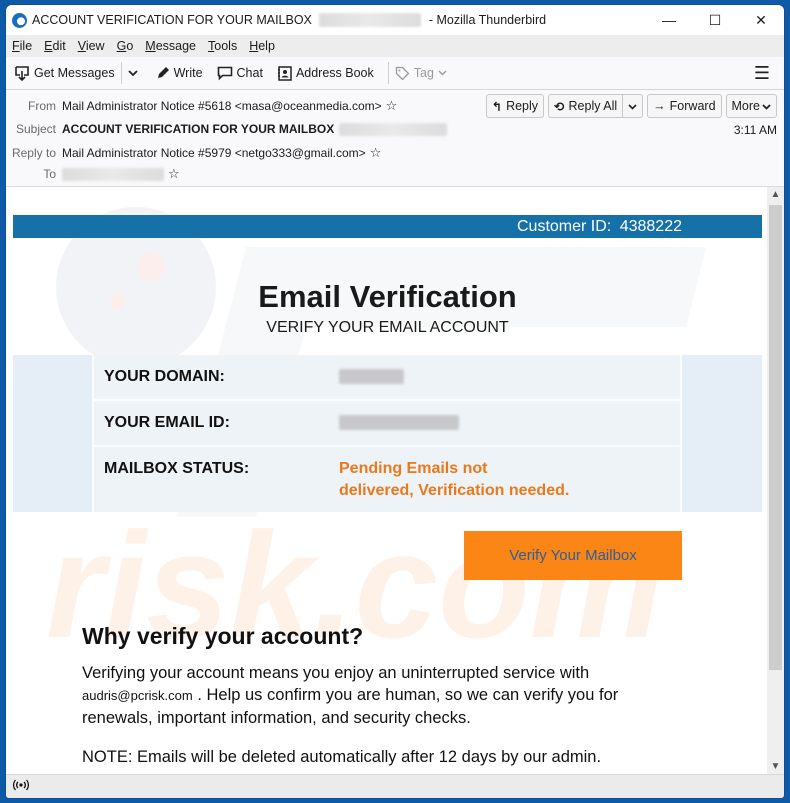  What do you see at coordinates (669, 20) in the screenshot?
I see `minimize-button: —` at bounding box center [669, 20].